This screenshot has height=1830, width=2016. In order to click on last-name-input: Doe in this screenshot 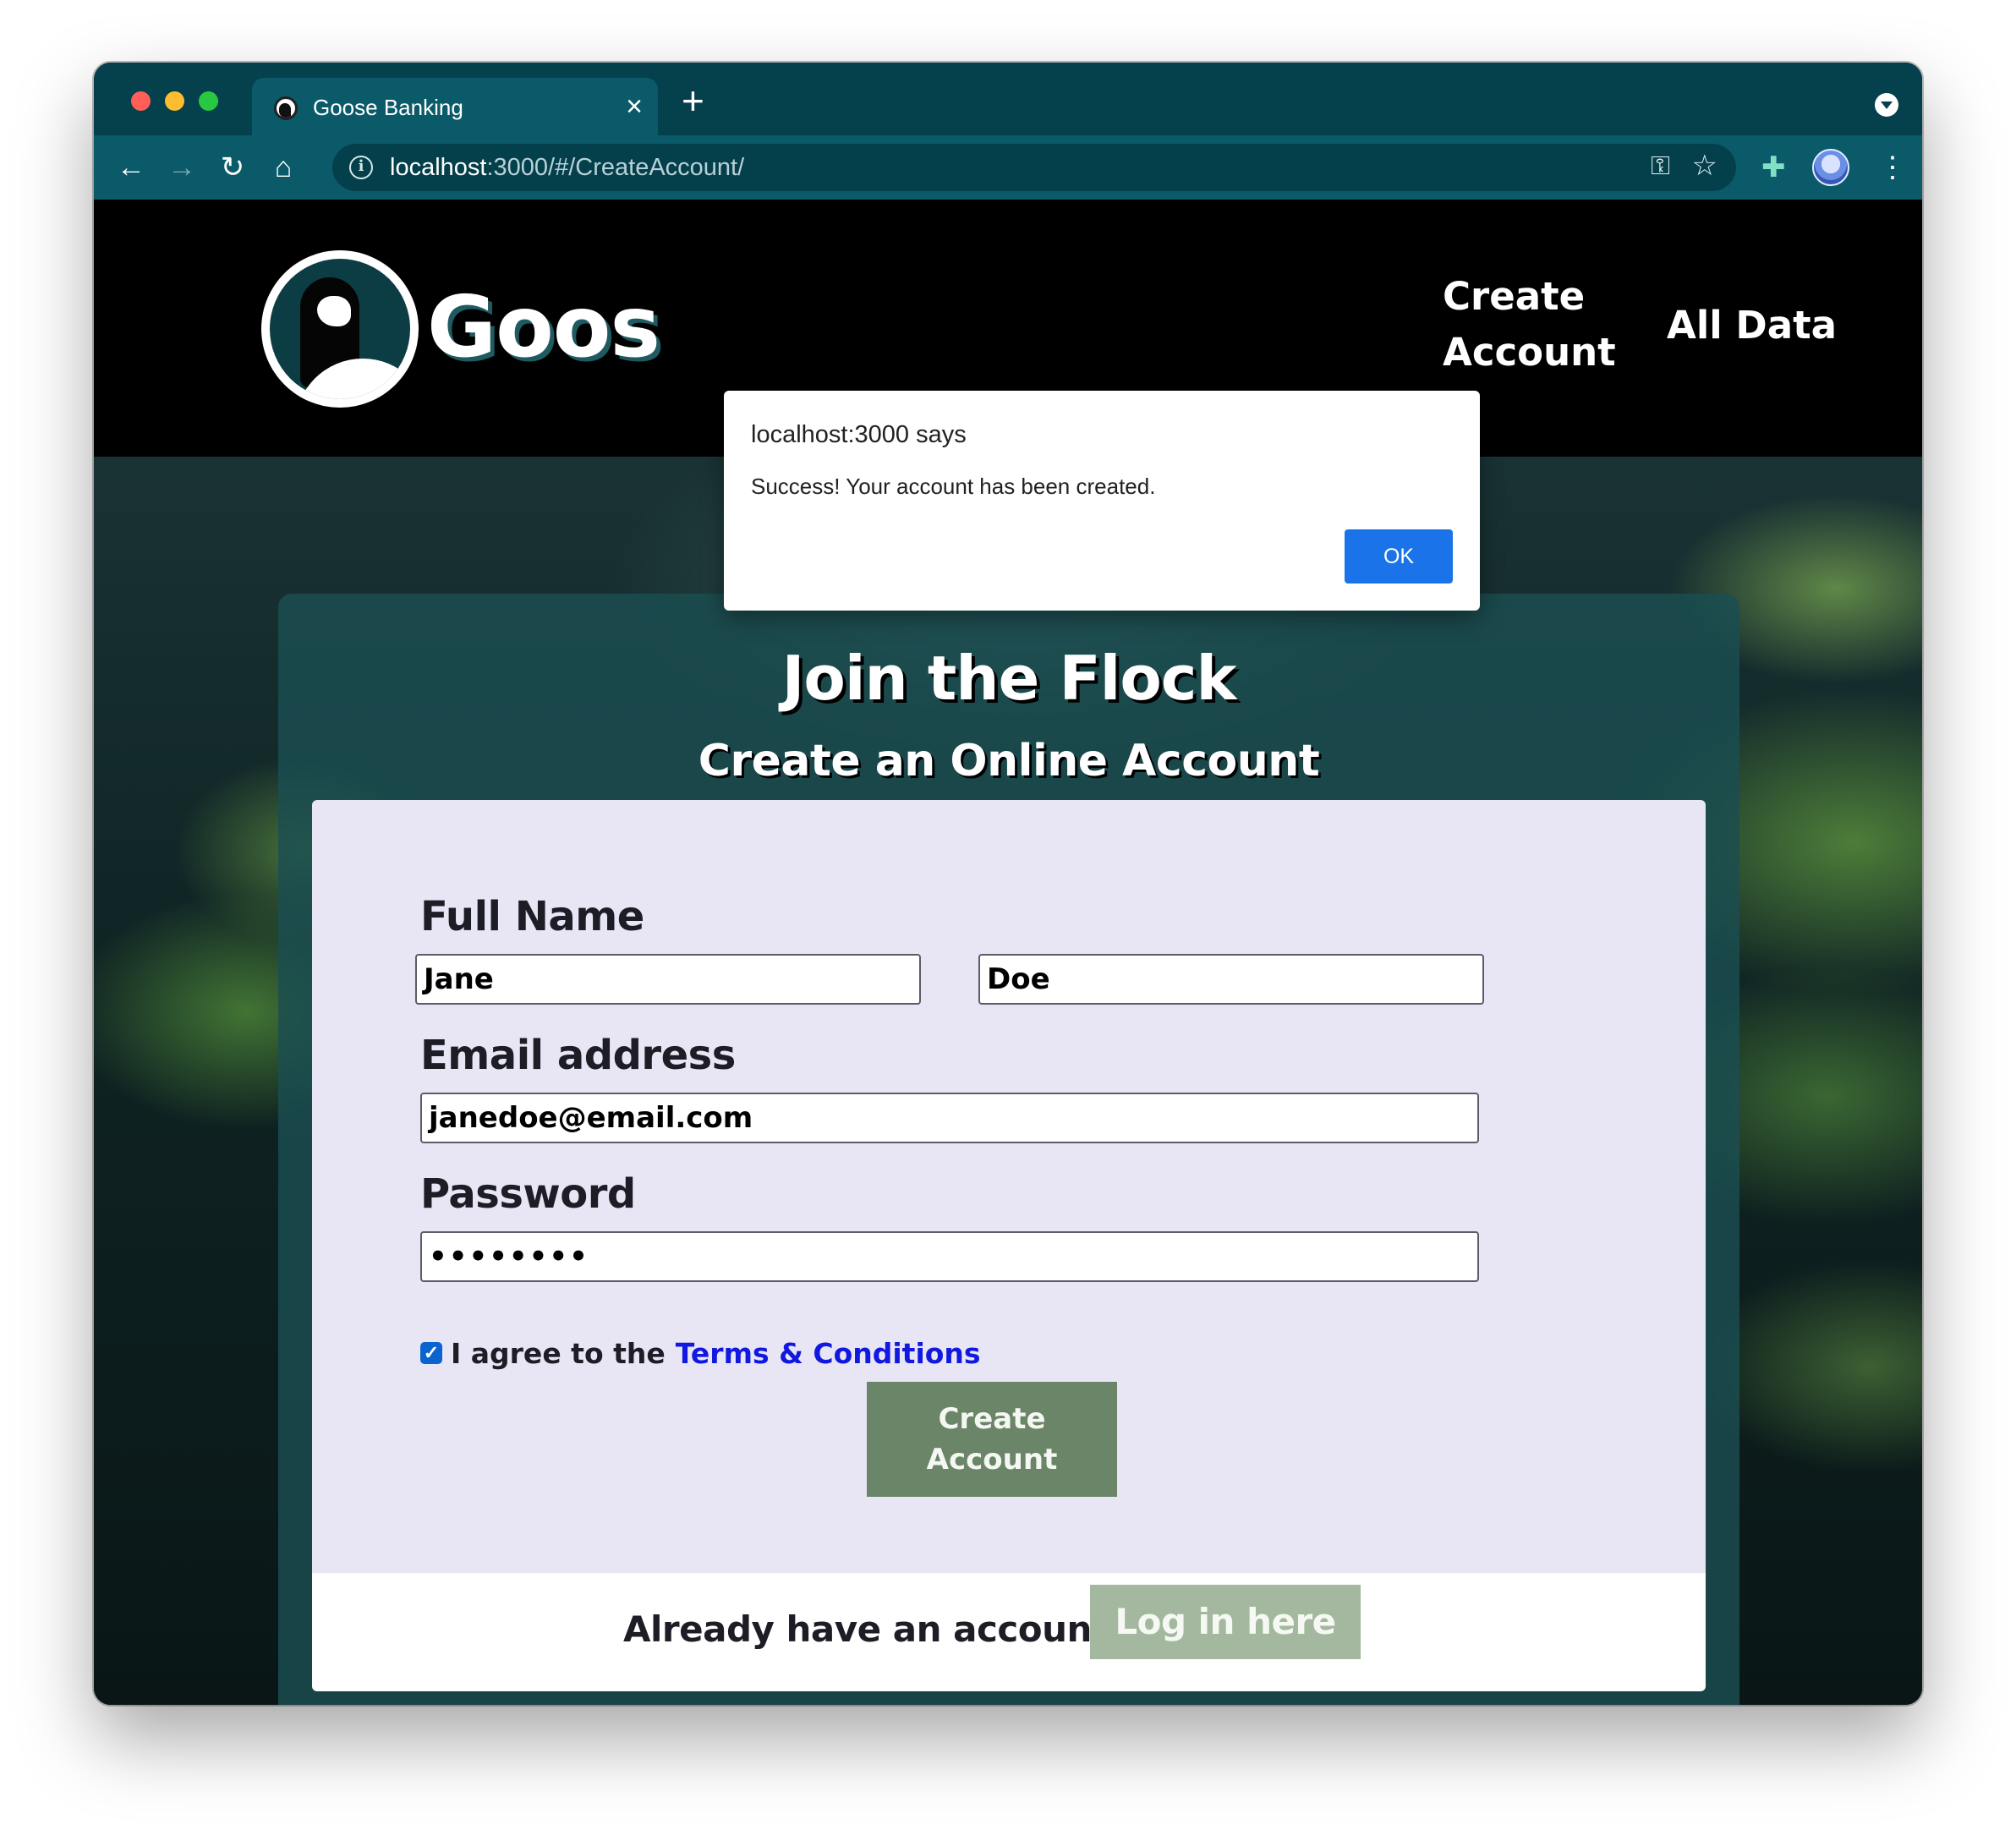, I will do `click(1231, 979)`.